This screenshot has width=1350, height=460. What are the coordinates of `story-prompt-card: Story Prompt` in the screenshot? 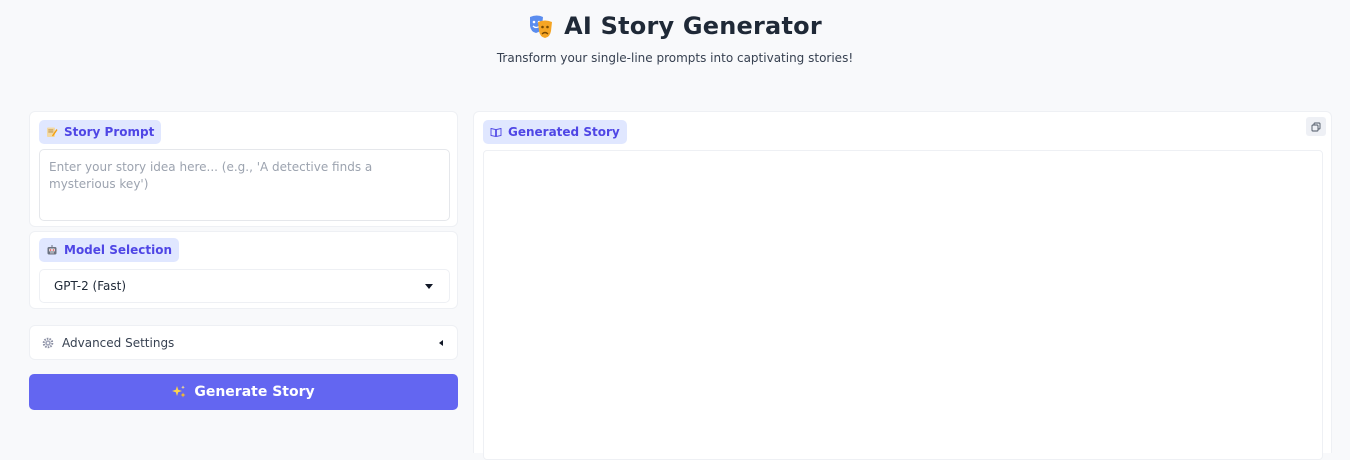 It's located at (243, 169).